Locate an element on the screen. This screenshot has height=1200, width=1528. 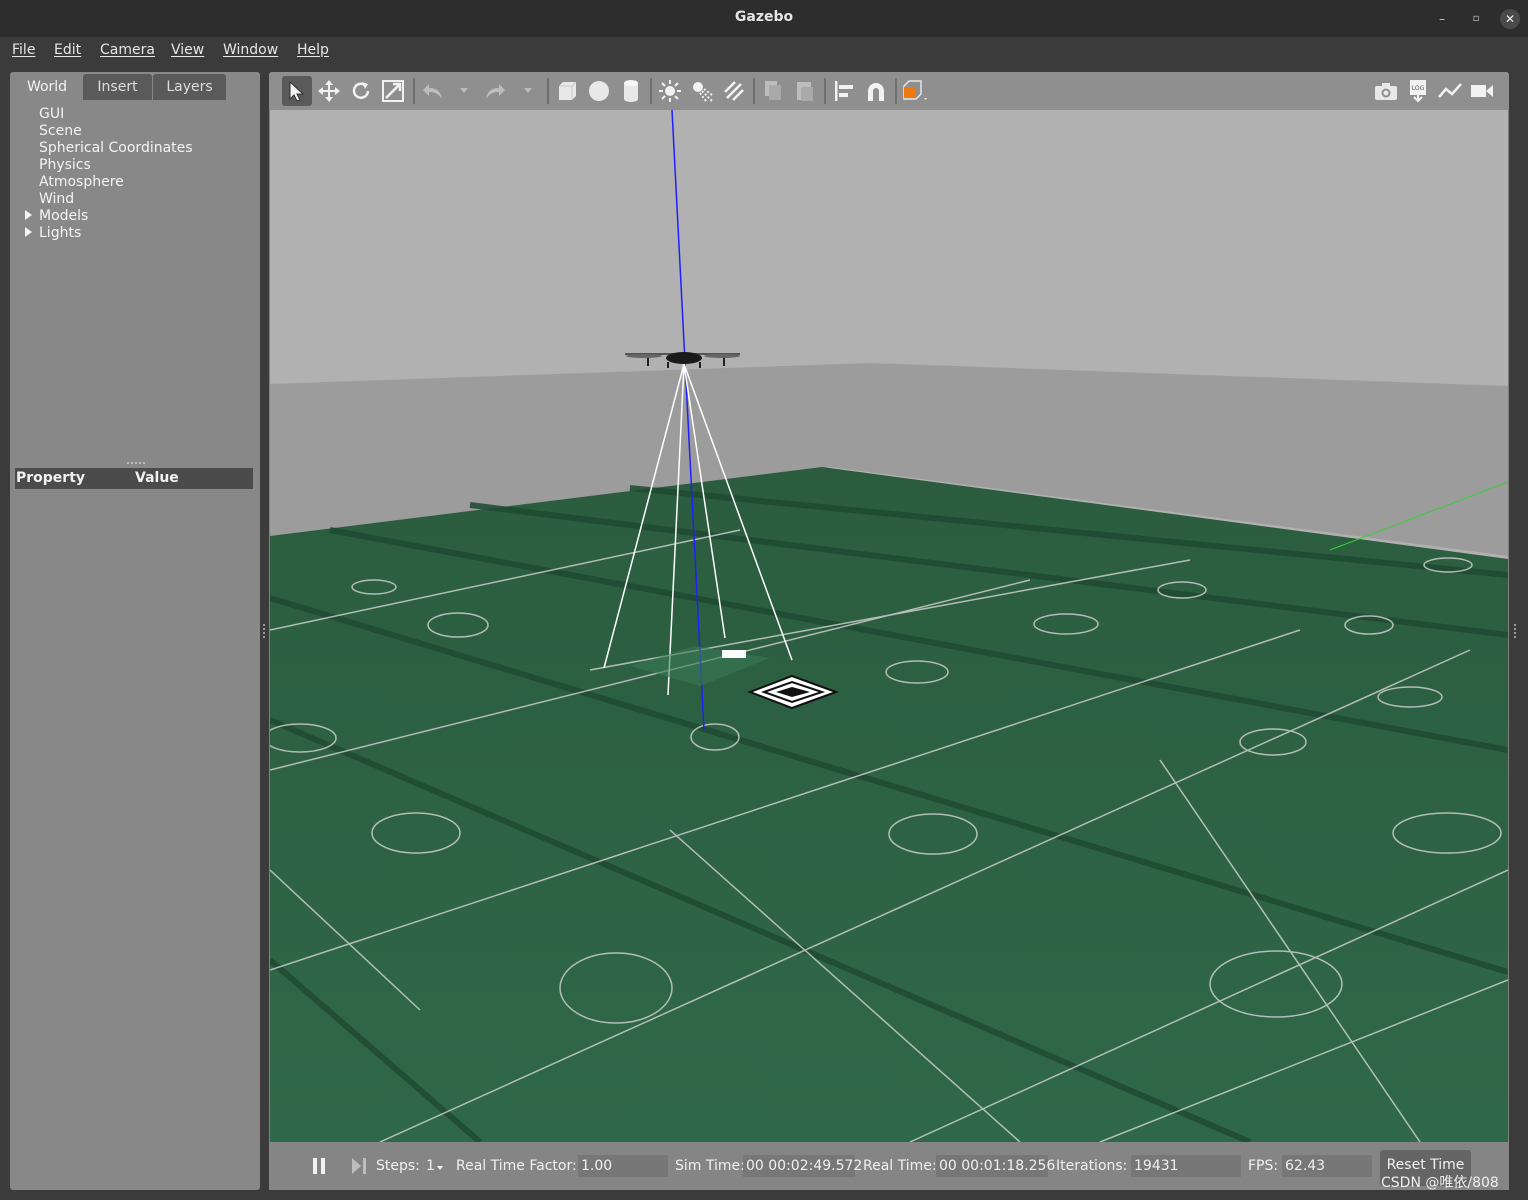
tree-item-gui: GUI is located at coordinates (51, 114).